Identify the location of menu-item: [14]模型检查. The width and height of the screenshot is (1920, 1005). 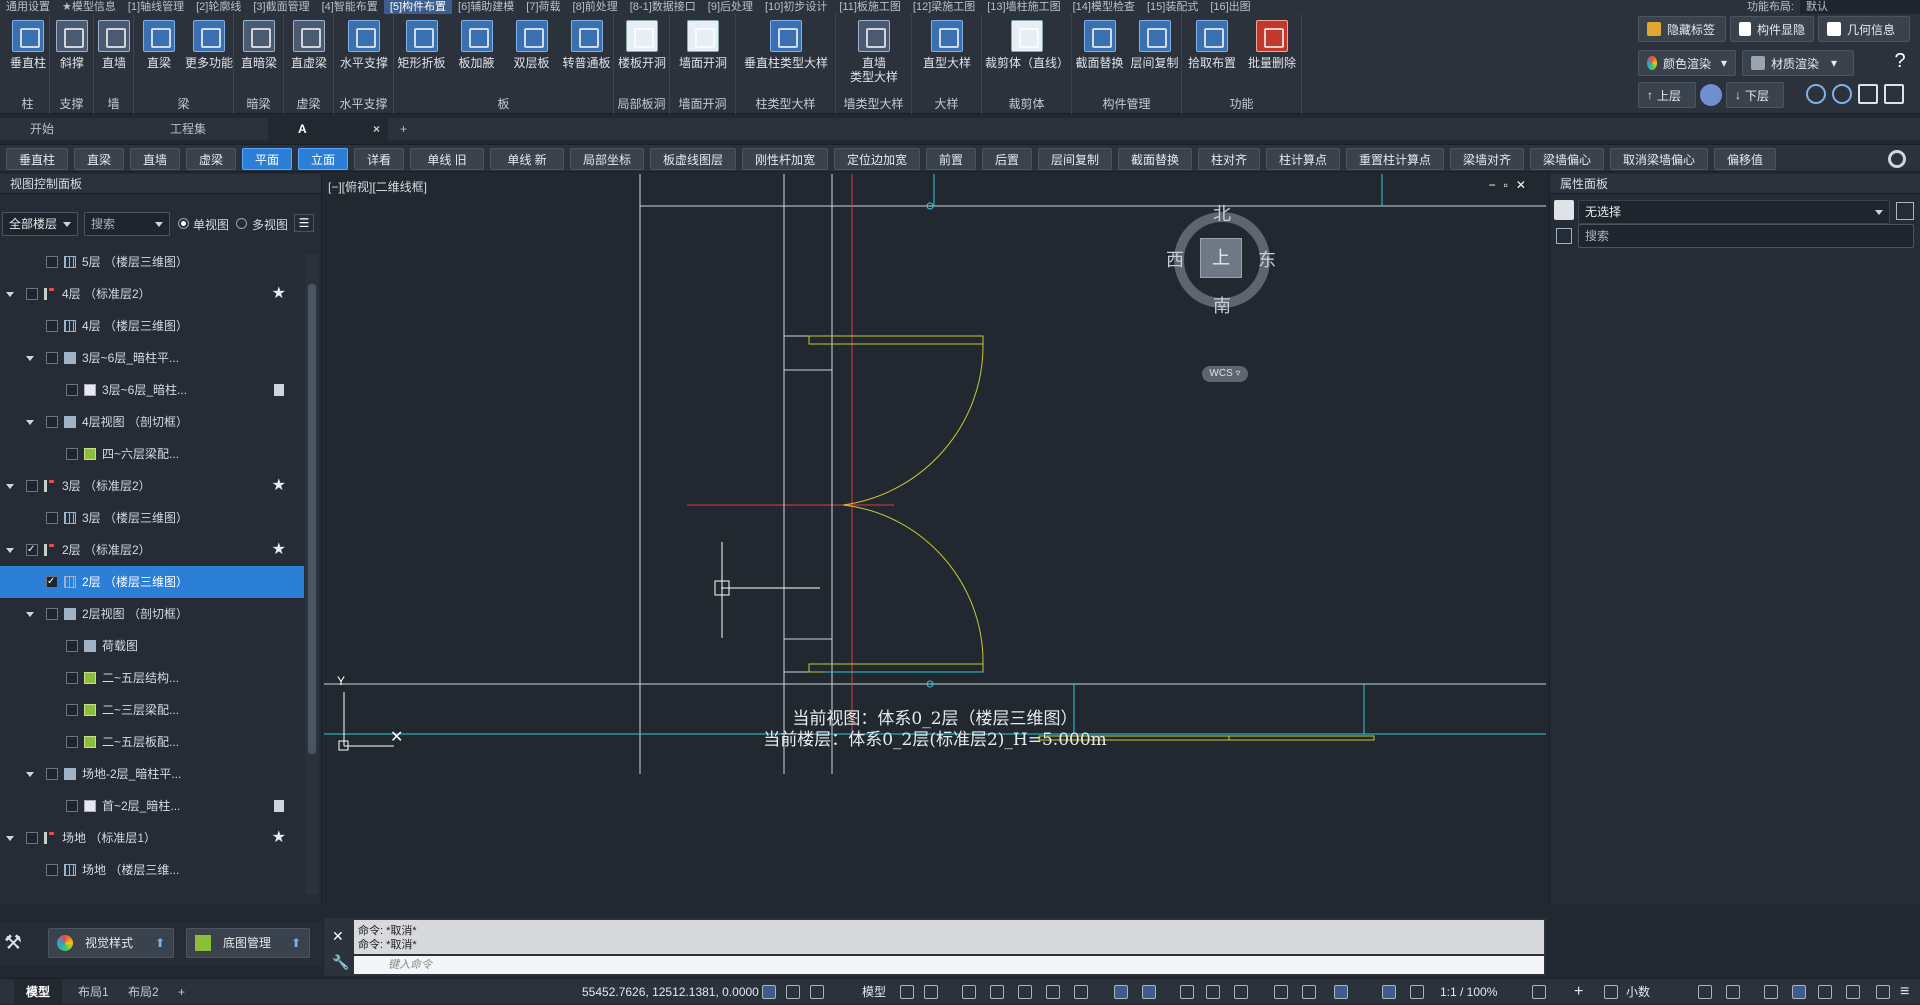
(1104, 7).